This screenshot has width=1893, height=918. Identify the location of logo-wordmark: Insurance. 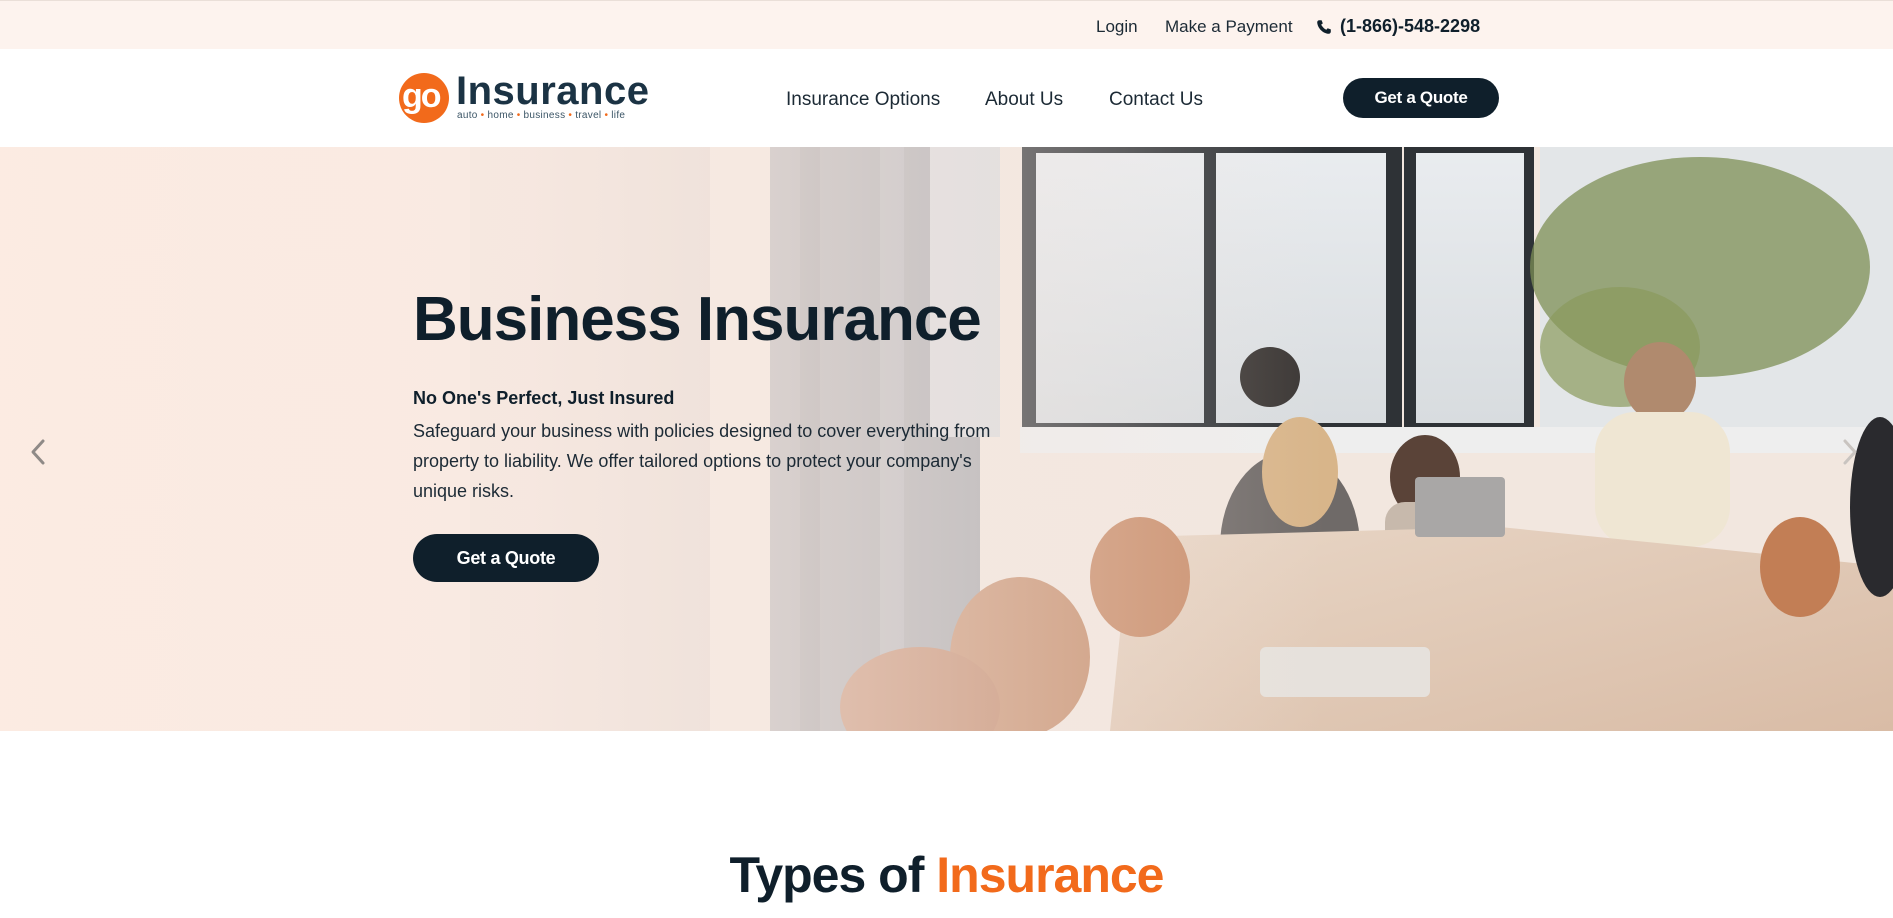
(553, 91).